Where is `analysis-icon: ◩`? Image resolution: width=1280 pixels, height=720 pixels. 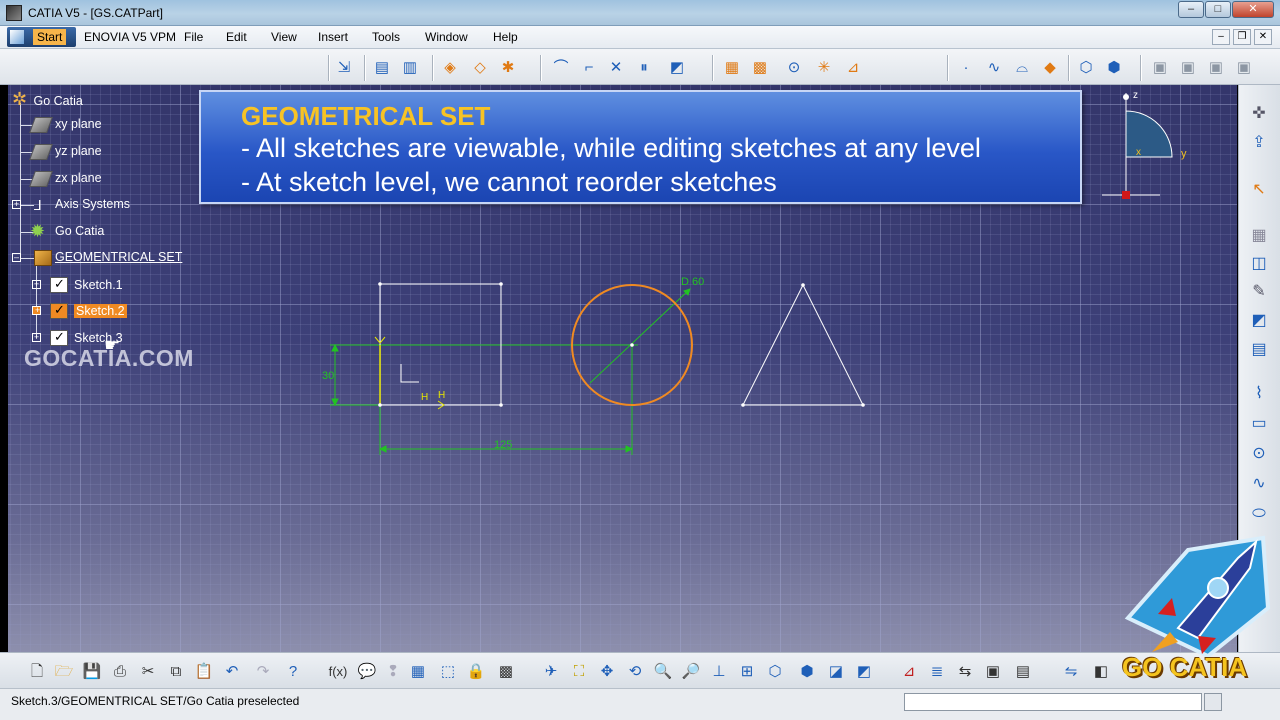
analysis-icon: ◩ is located at coordinates (1259, 321).